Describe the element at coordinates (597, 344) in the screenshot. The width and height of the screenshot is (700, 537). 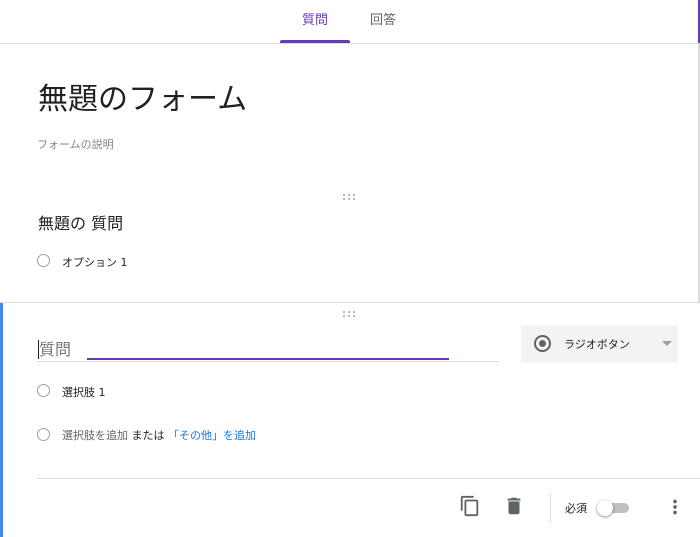
I see `question-type-label: ラジオボタン` at that location.